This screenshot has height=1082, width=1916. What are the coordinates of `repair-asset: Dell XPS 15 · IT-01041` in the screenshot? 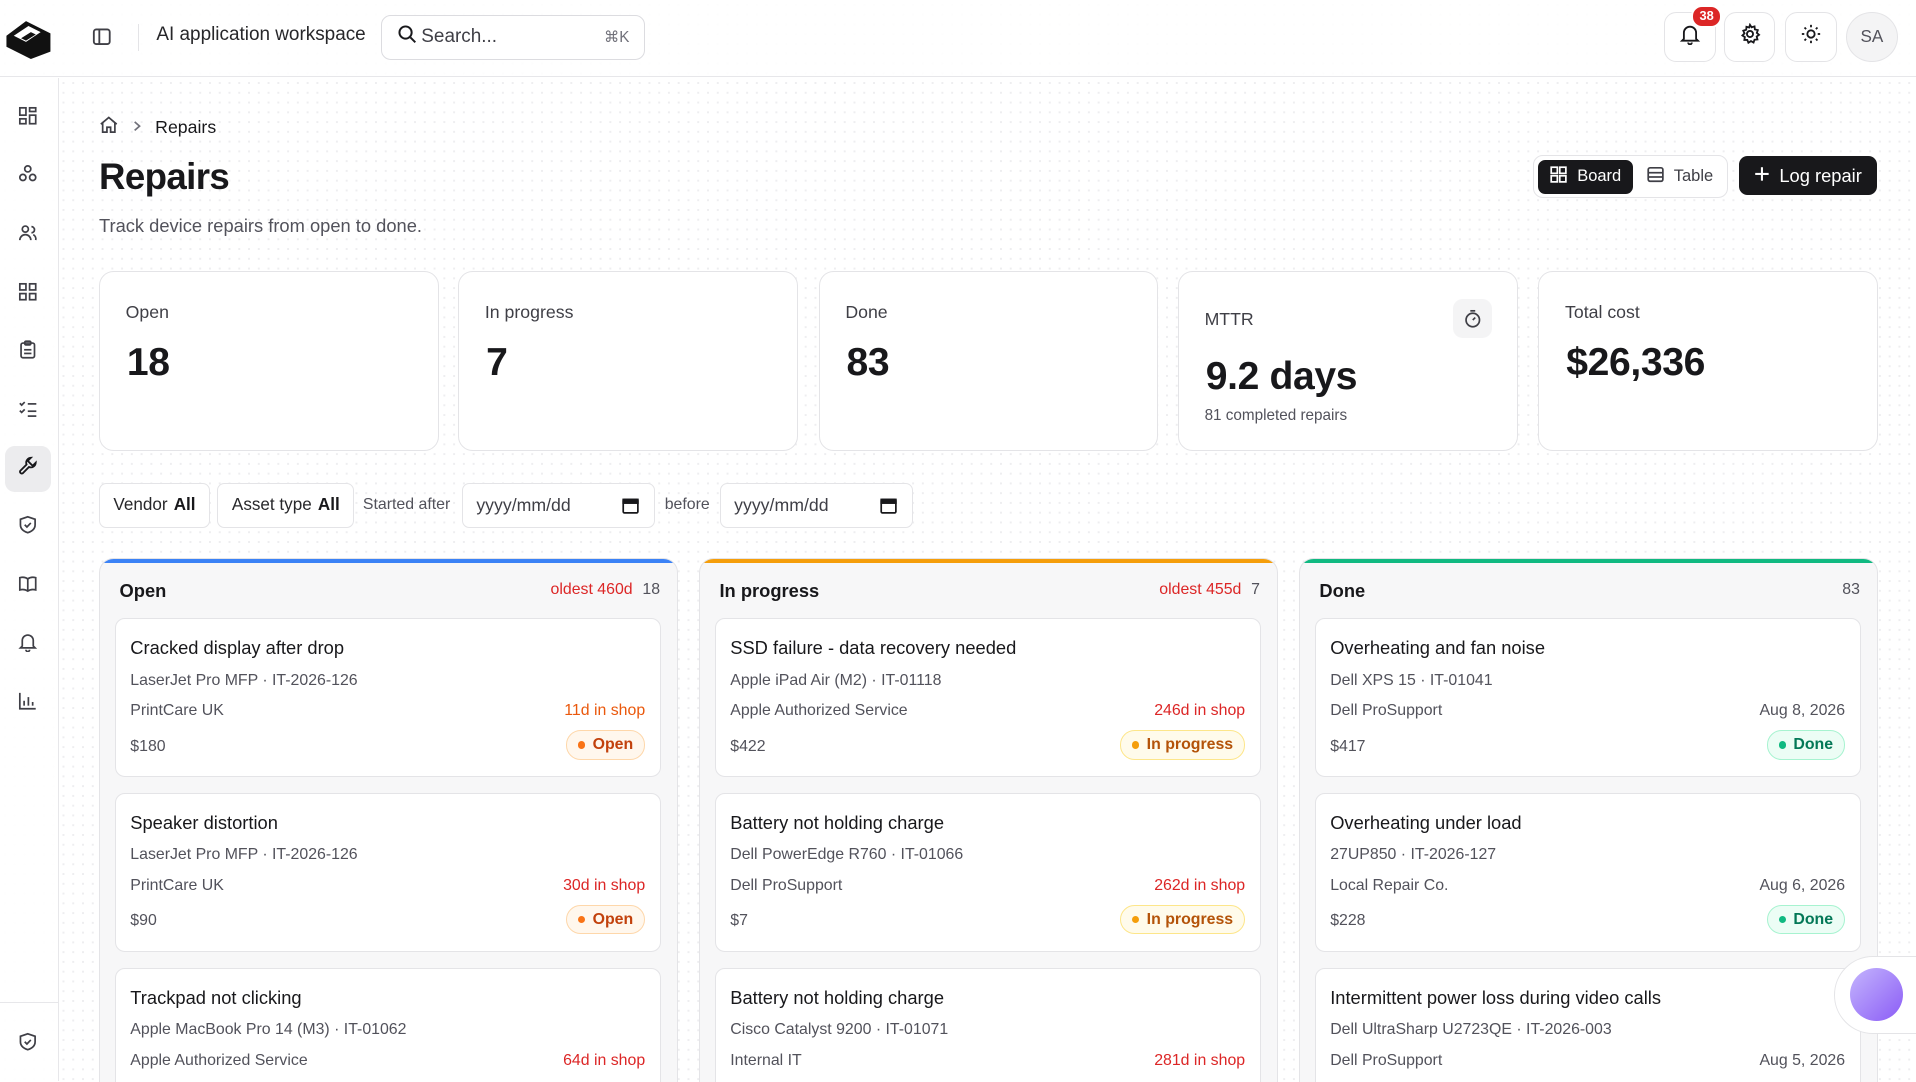 It's located at (1411, 680).